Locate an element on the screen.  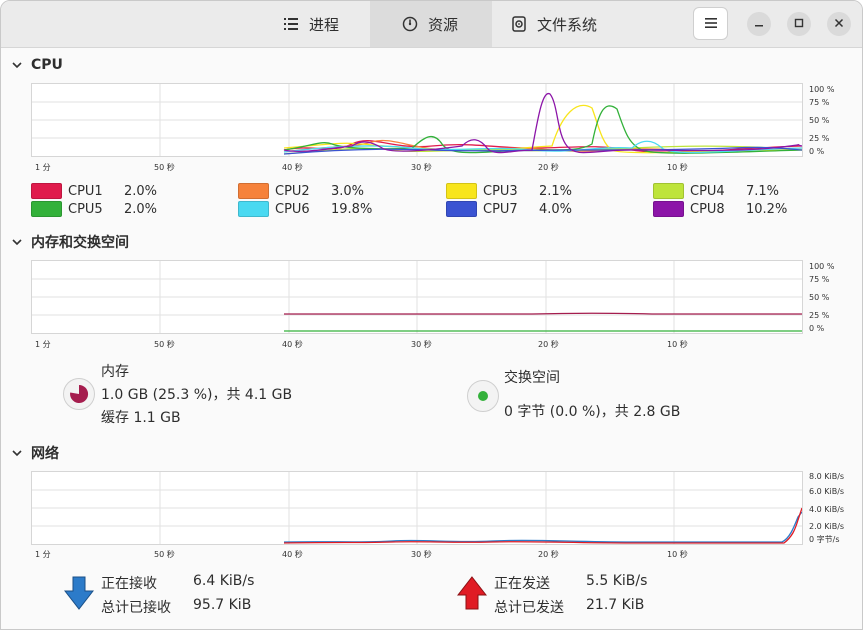
cpu7-value: 4.0% is located at coordinates (556, 209).